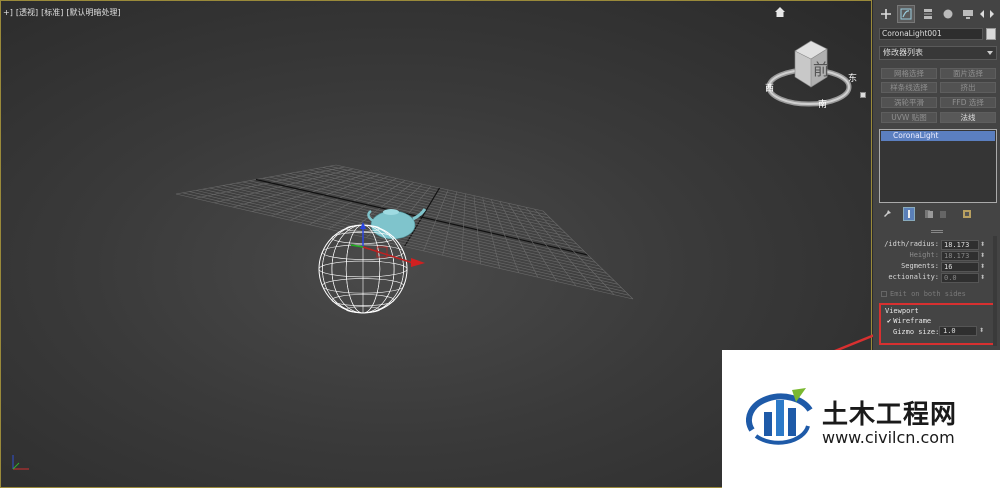  What do you see at coordinates (821, 69) in the screenshot?
I see `viewcube-face-label: 前` at bounding box center [821, 69].